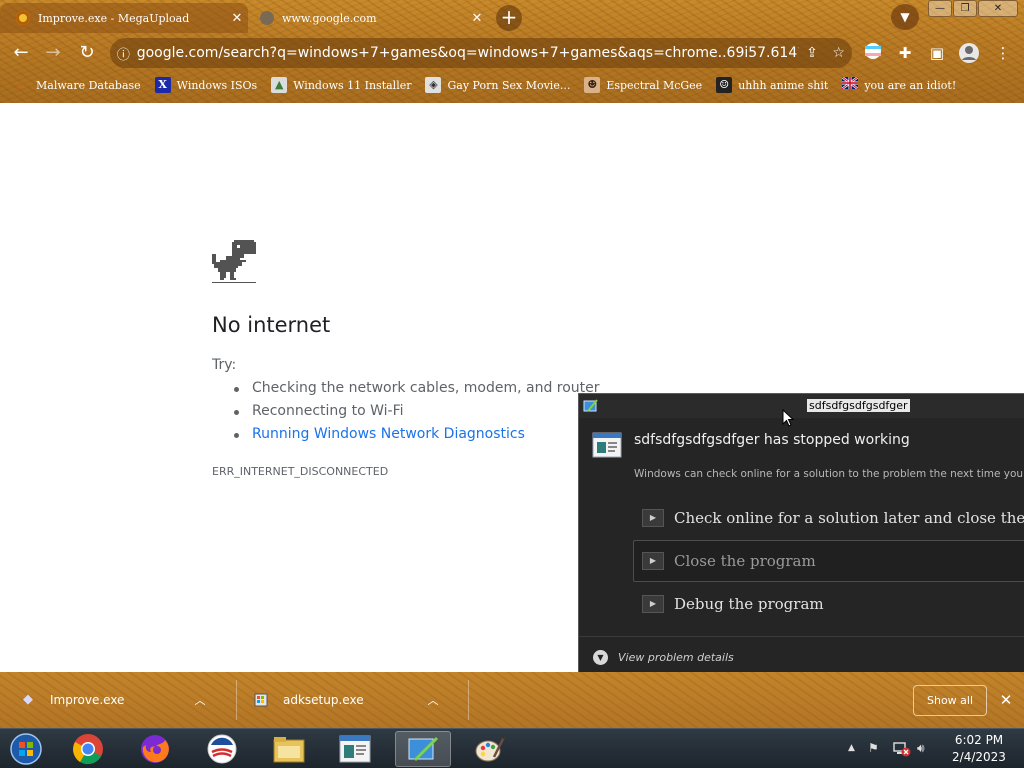 Image resolution: width=1024 pixels, height=768 pixels. I want to click on clock-time: 6:02 PM, so click(979, 740).